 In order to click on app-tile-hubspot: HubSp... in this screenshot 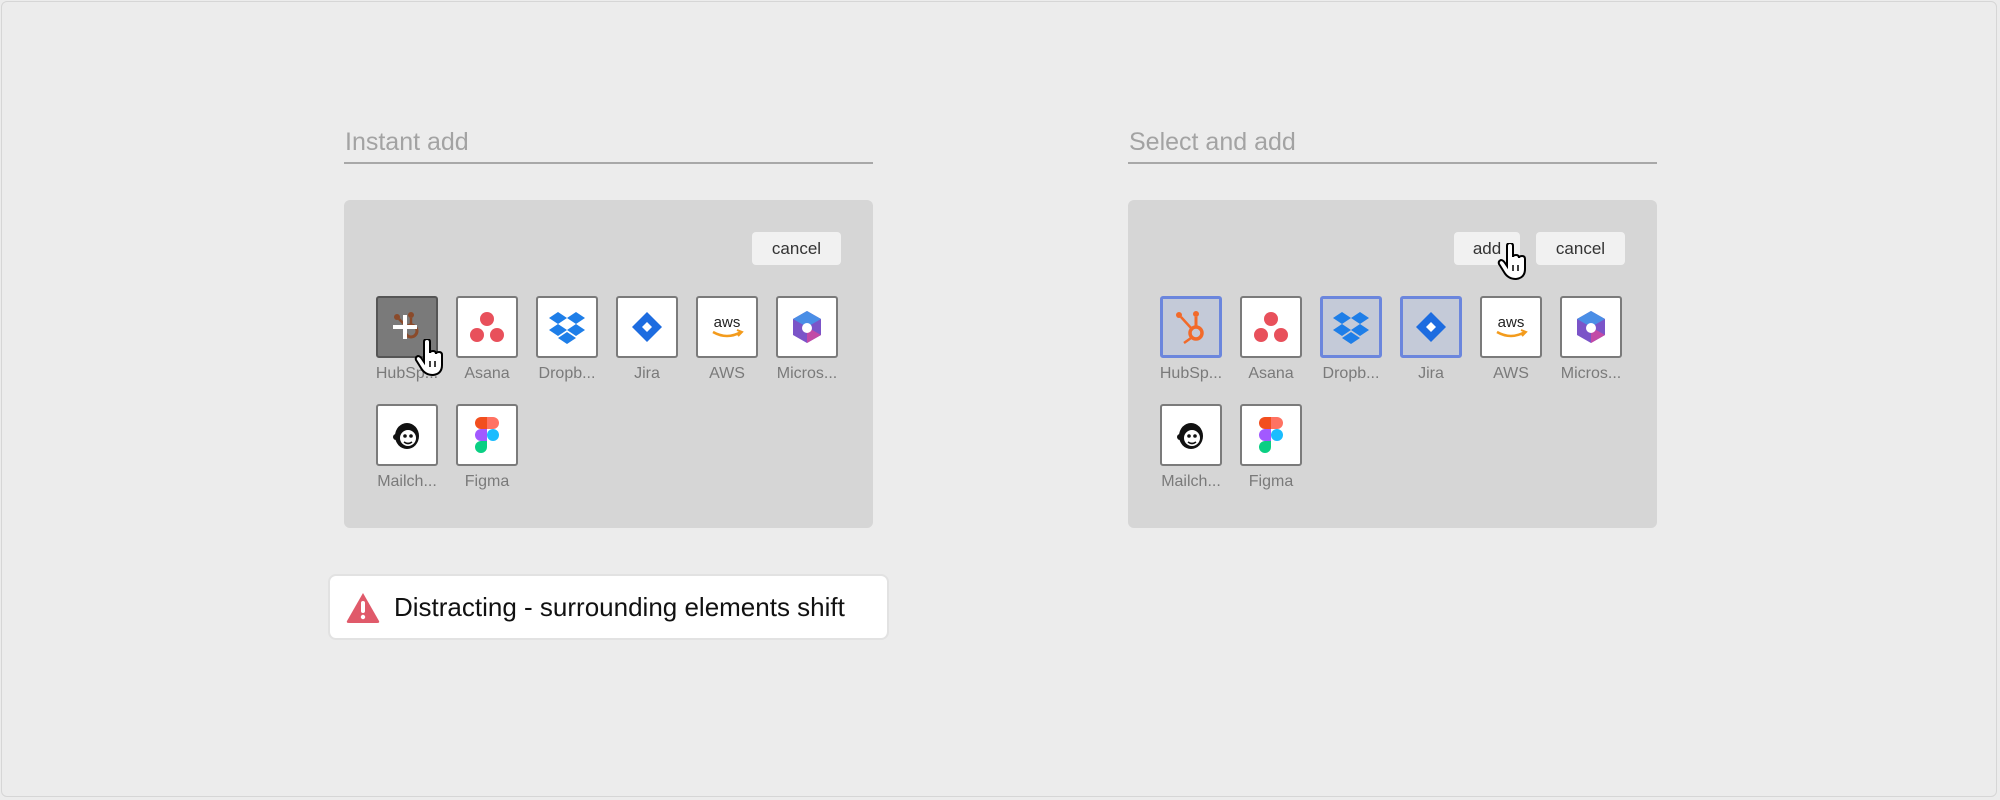, I will do `click(1191, 339)`.